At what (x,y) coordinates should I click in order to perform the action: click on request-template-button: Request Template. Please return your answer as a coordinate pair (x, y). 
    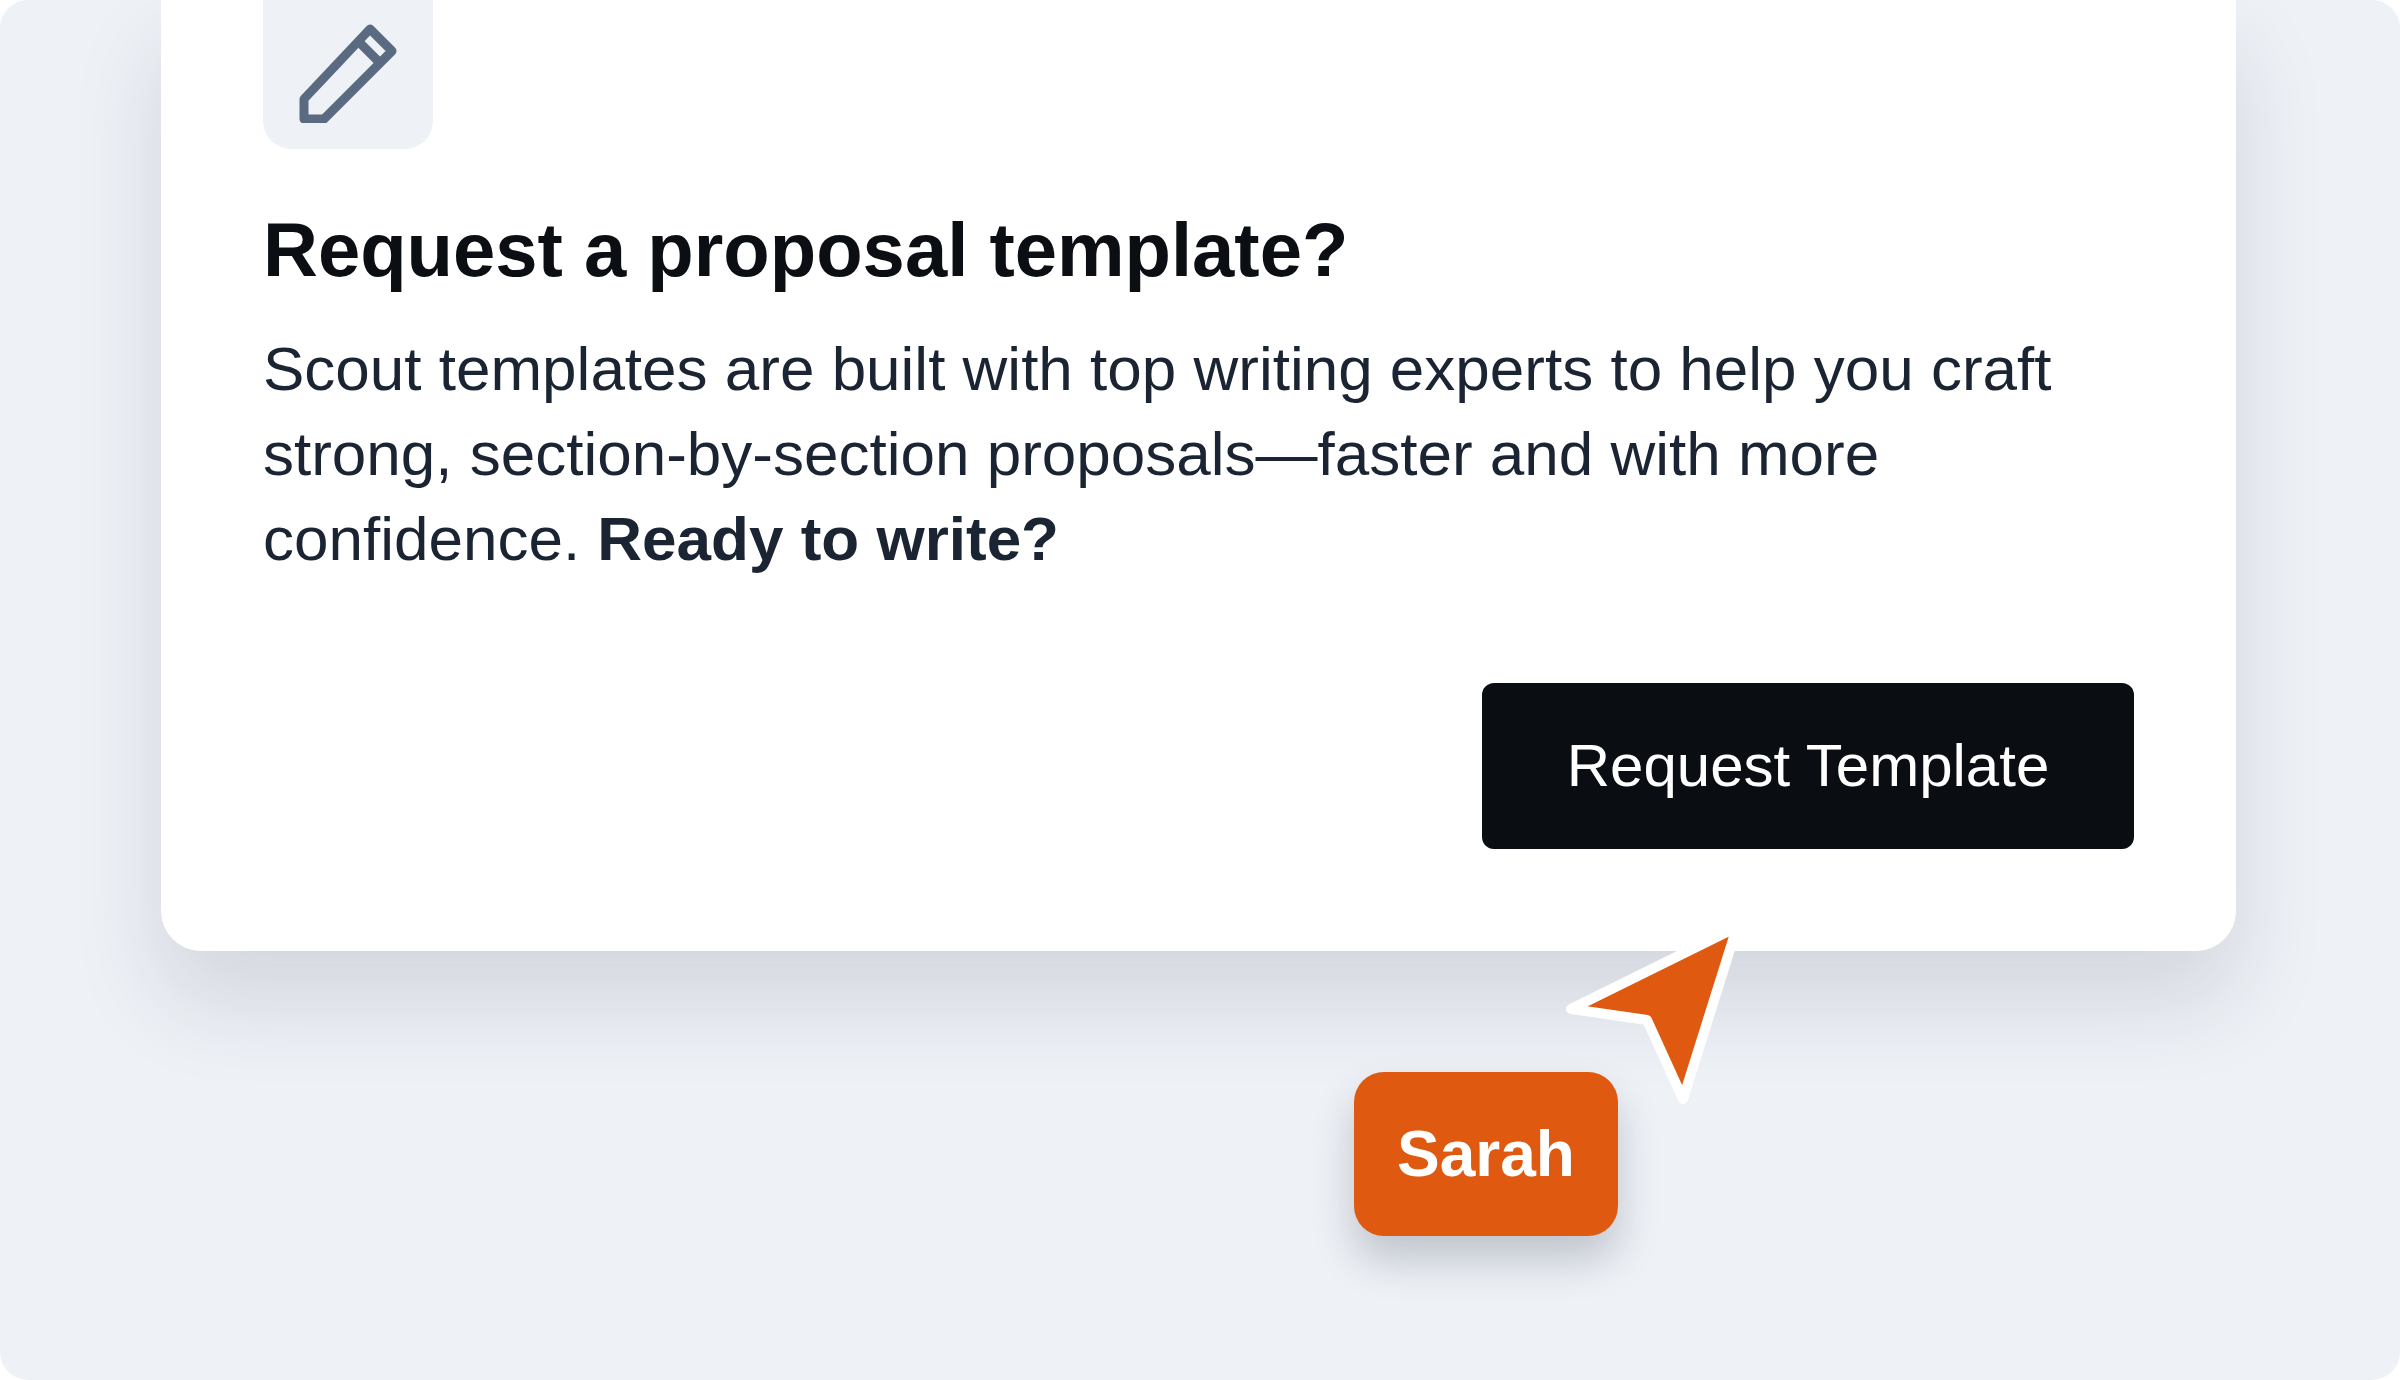
    Looking at the image, I should click on (1808, 766).